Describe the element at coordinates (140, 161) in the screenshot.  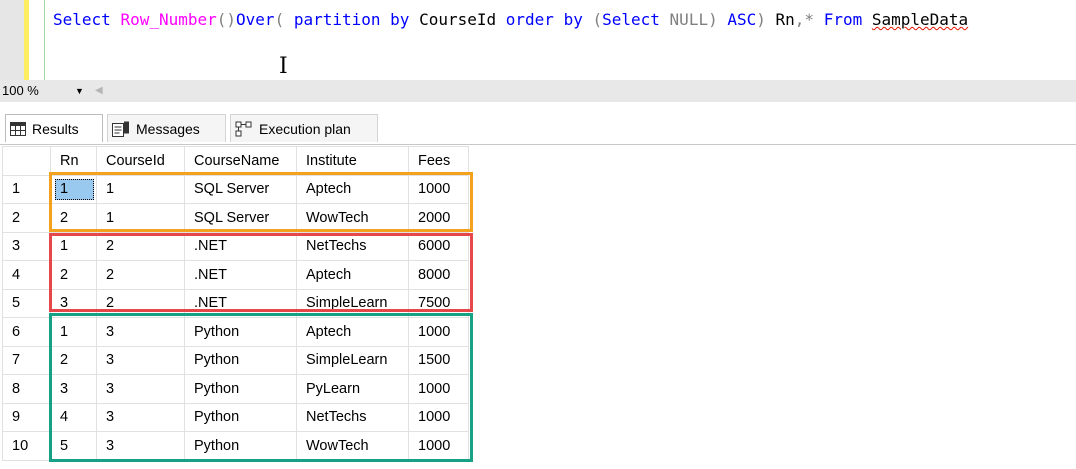
I see `column-header-courseid: CourseId` at that location.